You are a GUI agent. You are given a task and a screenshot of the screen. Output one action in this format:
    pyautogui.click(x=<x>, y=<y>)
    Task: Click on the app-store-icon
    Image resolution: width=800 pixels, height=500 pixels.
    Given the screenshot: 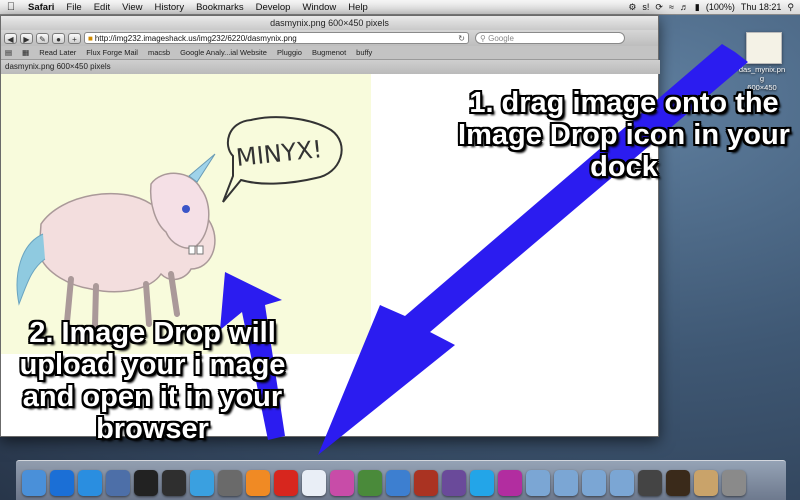 What is the action you would take?
    pyautogui.click(x=62, y=483)
    